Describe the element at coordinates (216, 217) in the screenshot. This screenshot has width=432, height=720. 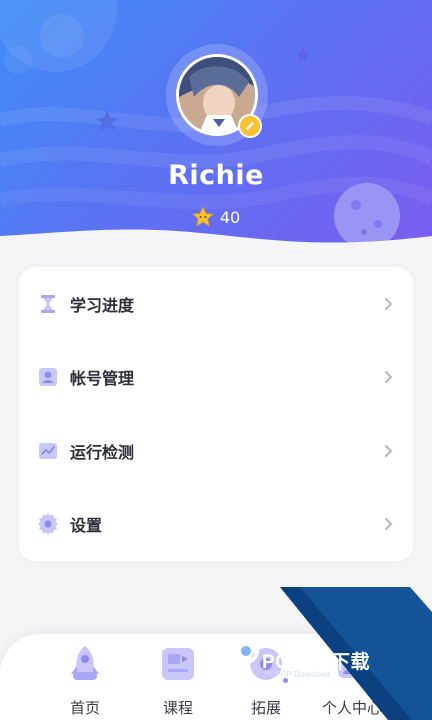
I see `star-count: 40` at that location.